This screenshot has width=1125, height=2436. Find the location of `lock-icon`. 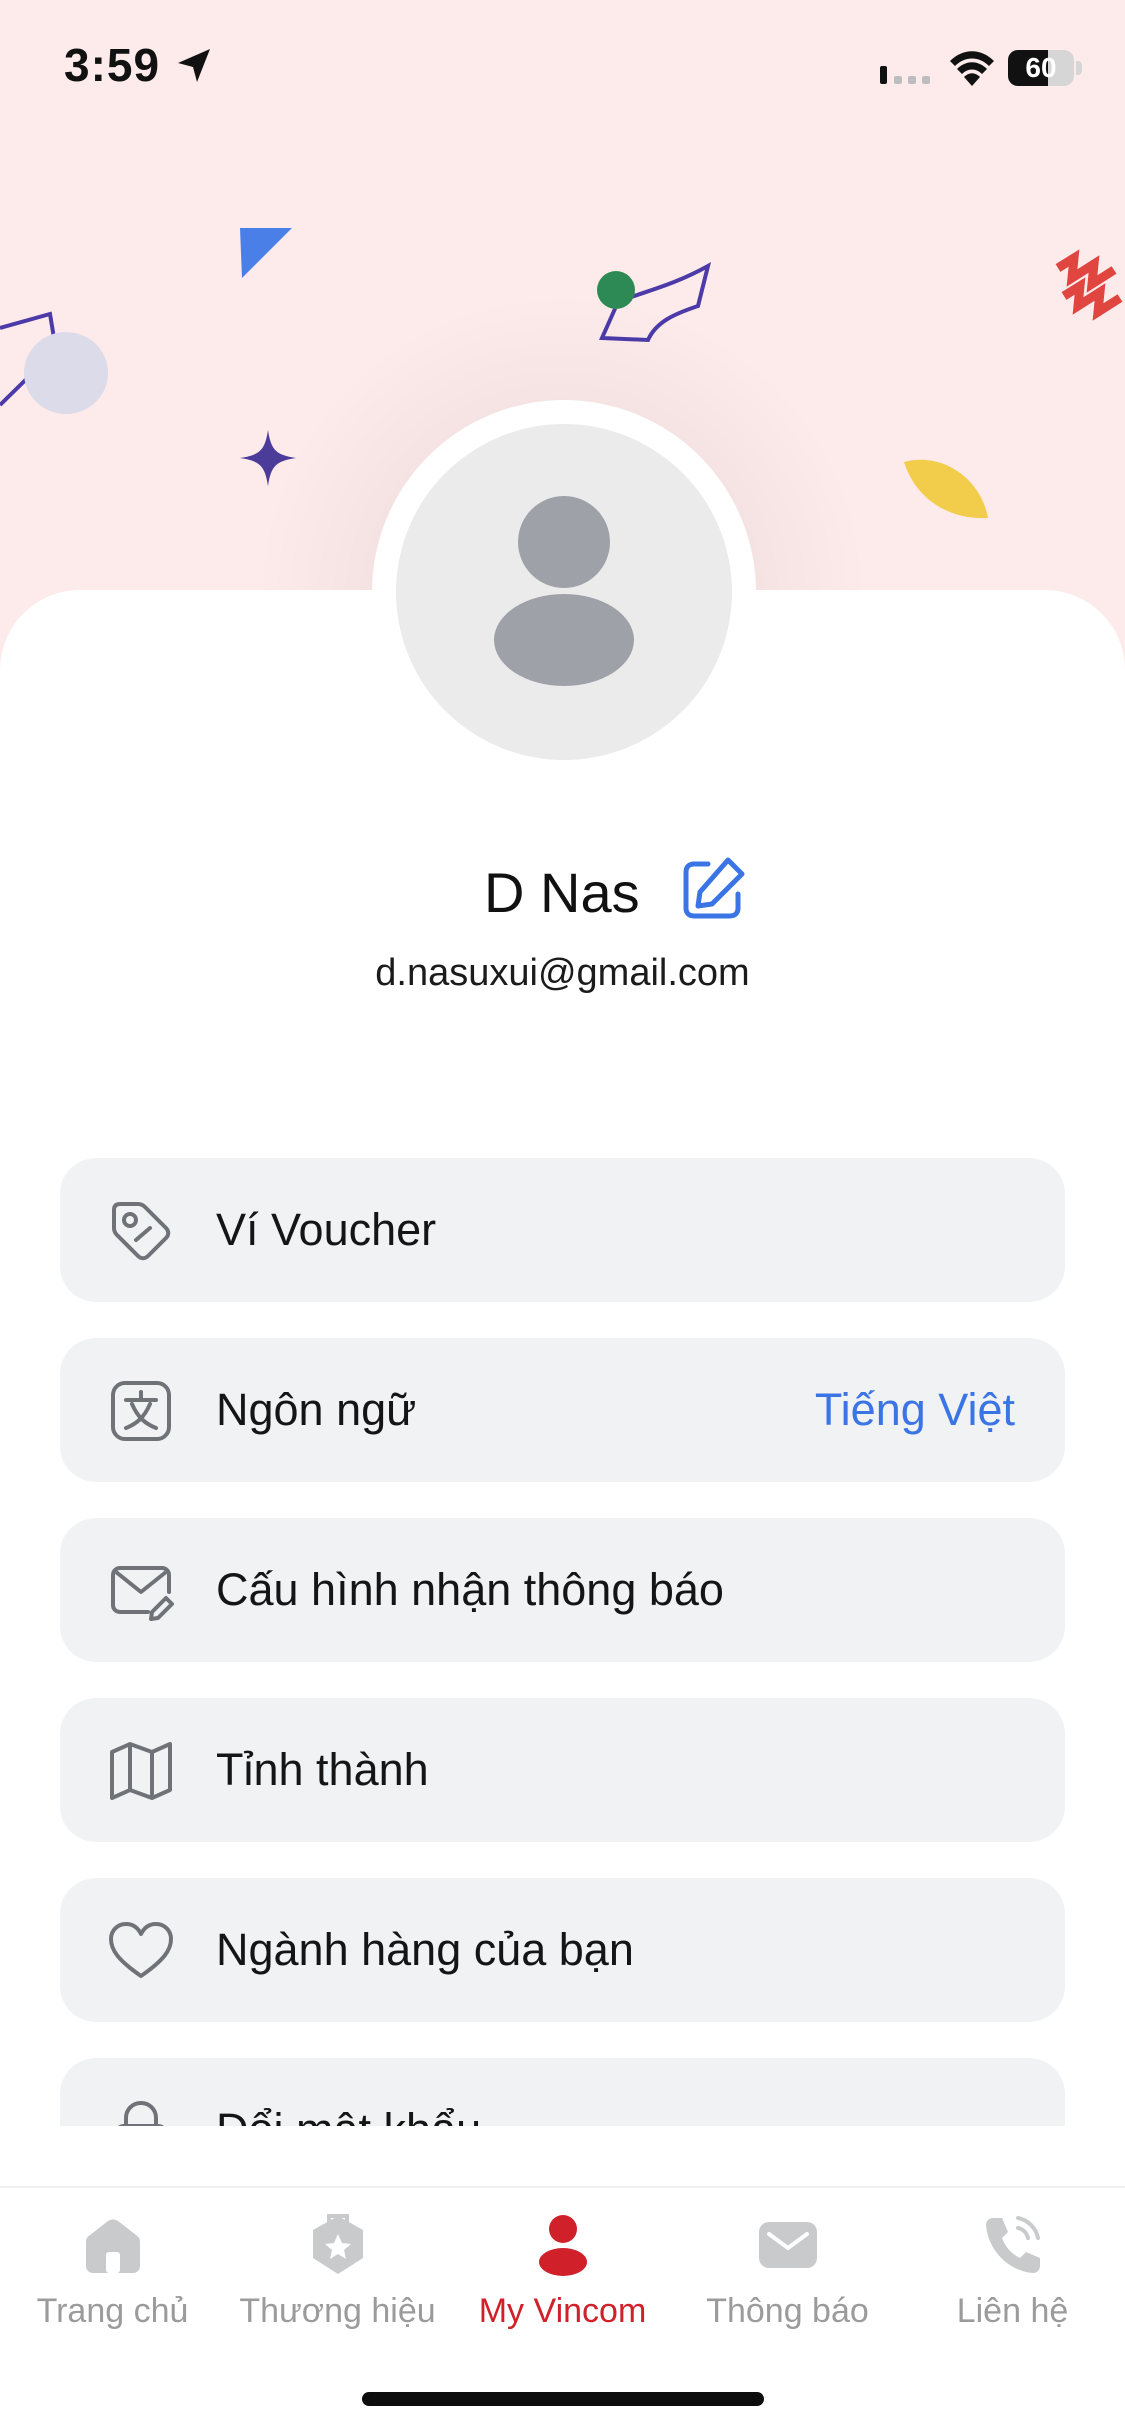

lock-icon is located at coordinates (141, 2113).